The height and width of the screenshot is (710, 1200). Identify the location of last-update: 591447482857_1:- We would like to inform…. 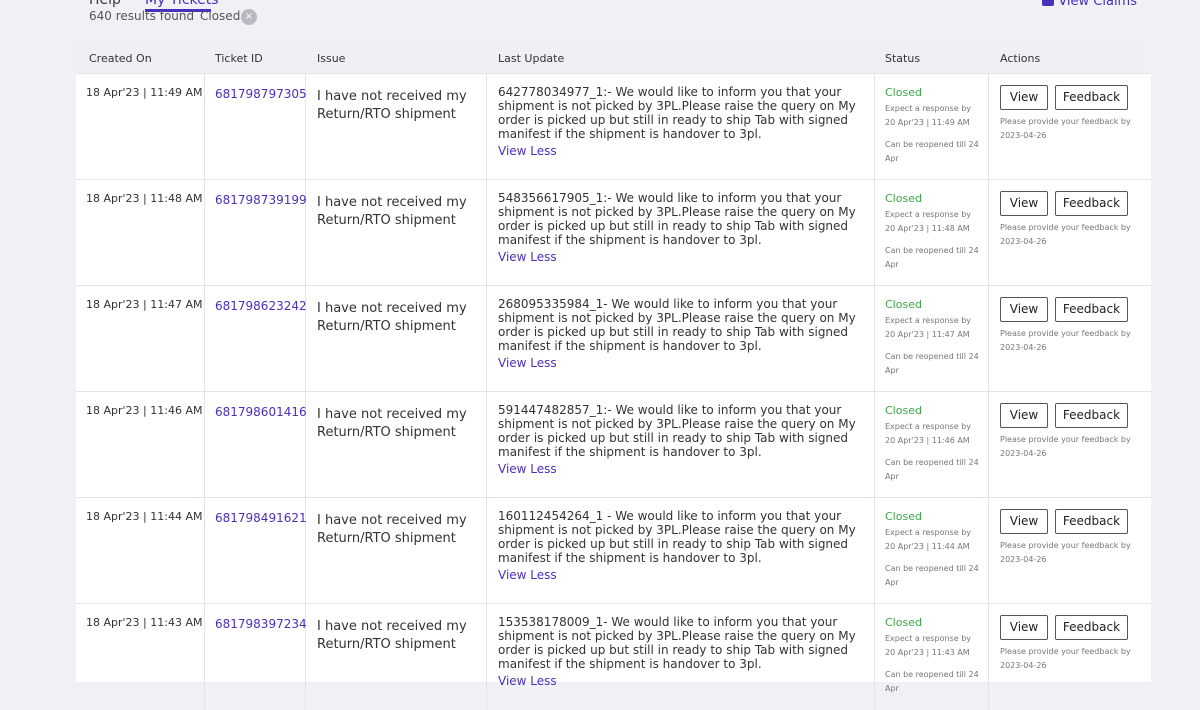
(684, 439).